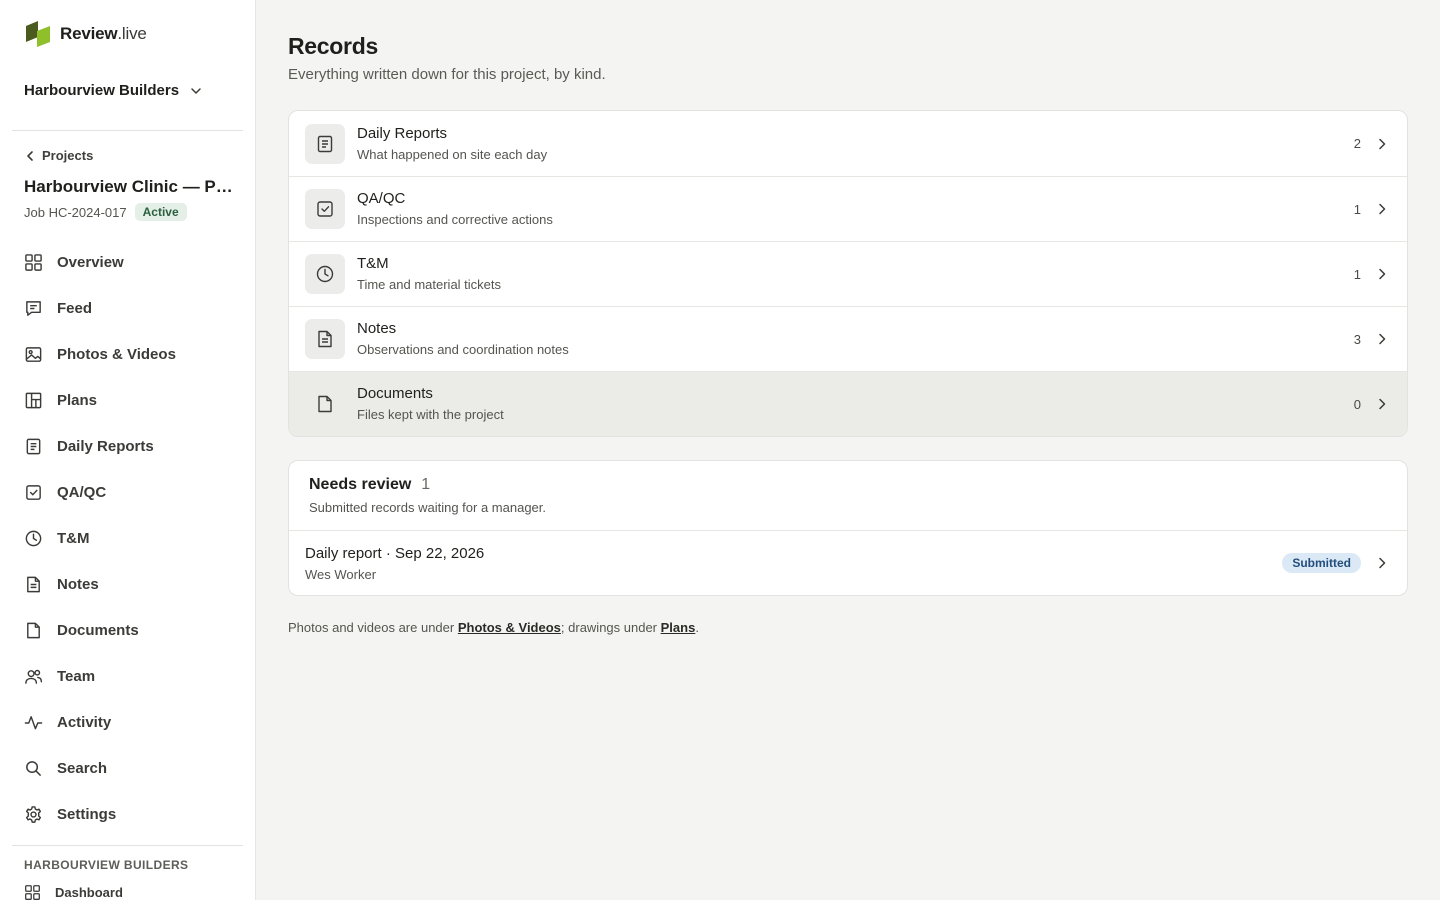 The height and width of the screenshot is (900, 1440). What do you see at coordinates (103, 33) in the screenshot?
I see `brand-name: Review.live` at bounding box center [103, 33].